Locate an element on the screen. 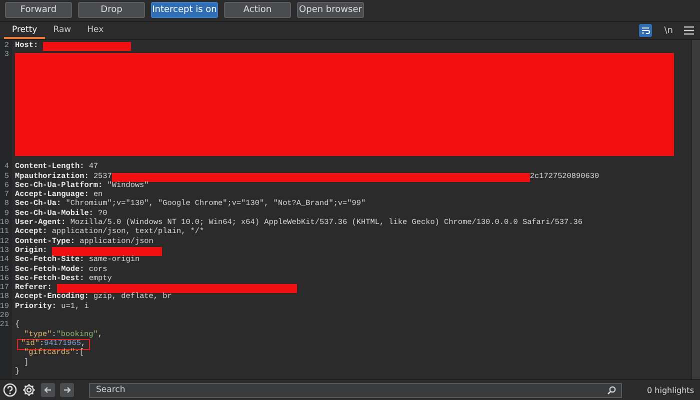  highlight-count: 0 highlights is located at coordinates (670, 390).